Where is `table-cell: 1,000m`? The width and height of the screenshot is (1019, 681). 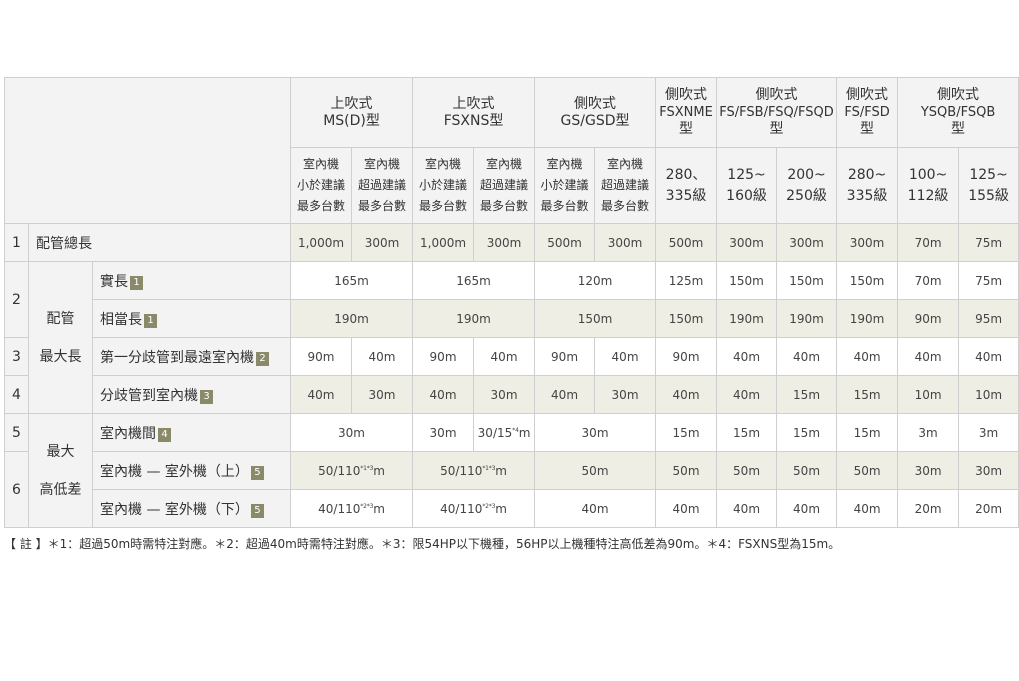
table-cell: 1,000m is located at coordinates (443, 242).